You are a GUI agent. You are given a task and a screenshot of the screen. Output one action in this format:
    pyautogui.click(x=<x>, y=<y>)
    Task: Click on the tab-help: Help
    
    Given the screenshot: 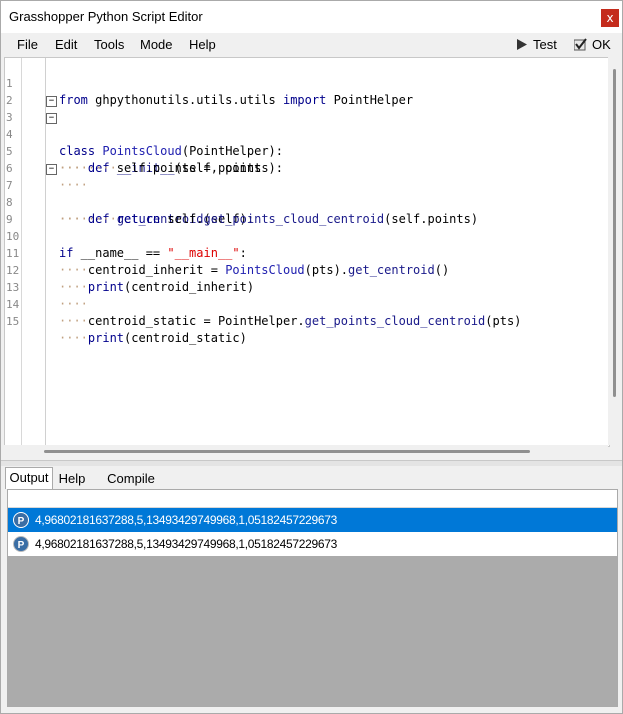 What is the action you would take?
    pyautogui.click(x=72, y=478)
    